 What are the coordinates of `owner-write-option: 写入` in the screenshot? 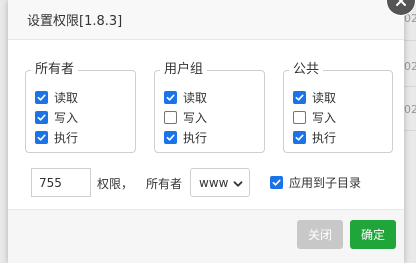 It's located at (56, 117).